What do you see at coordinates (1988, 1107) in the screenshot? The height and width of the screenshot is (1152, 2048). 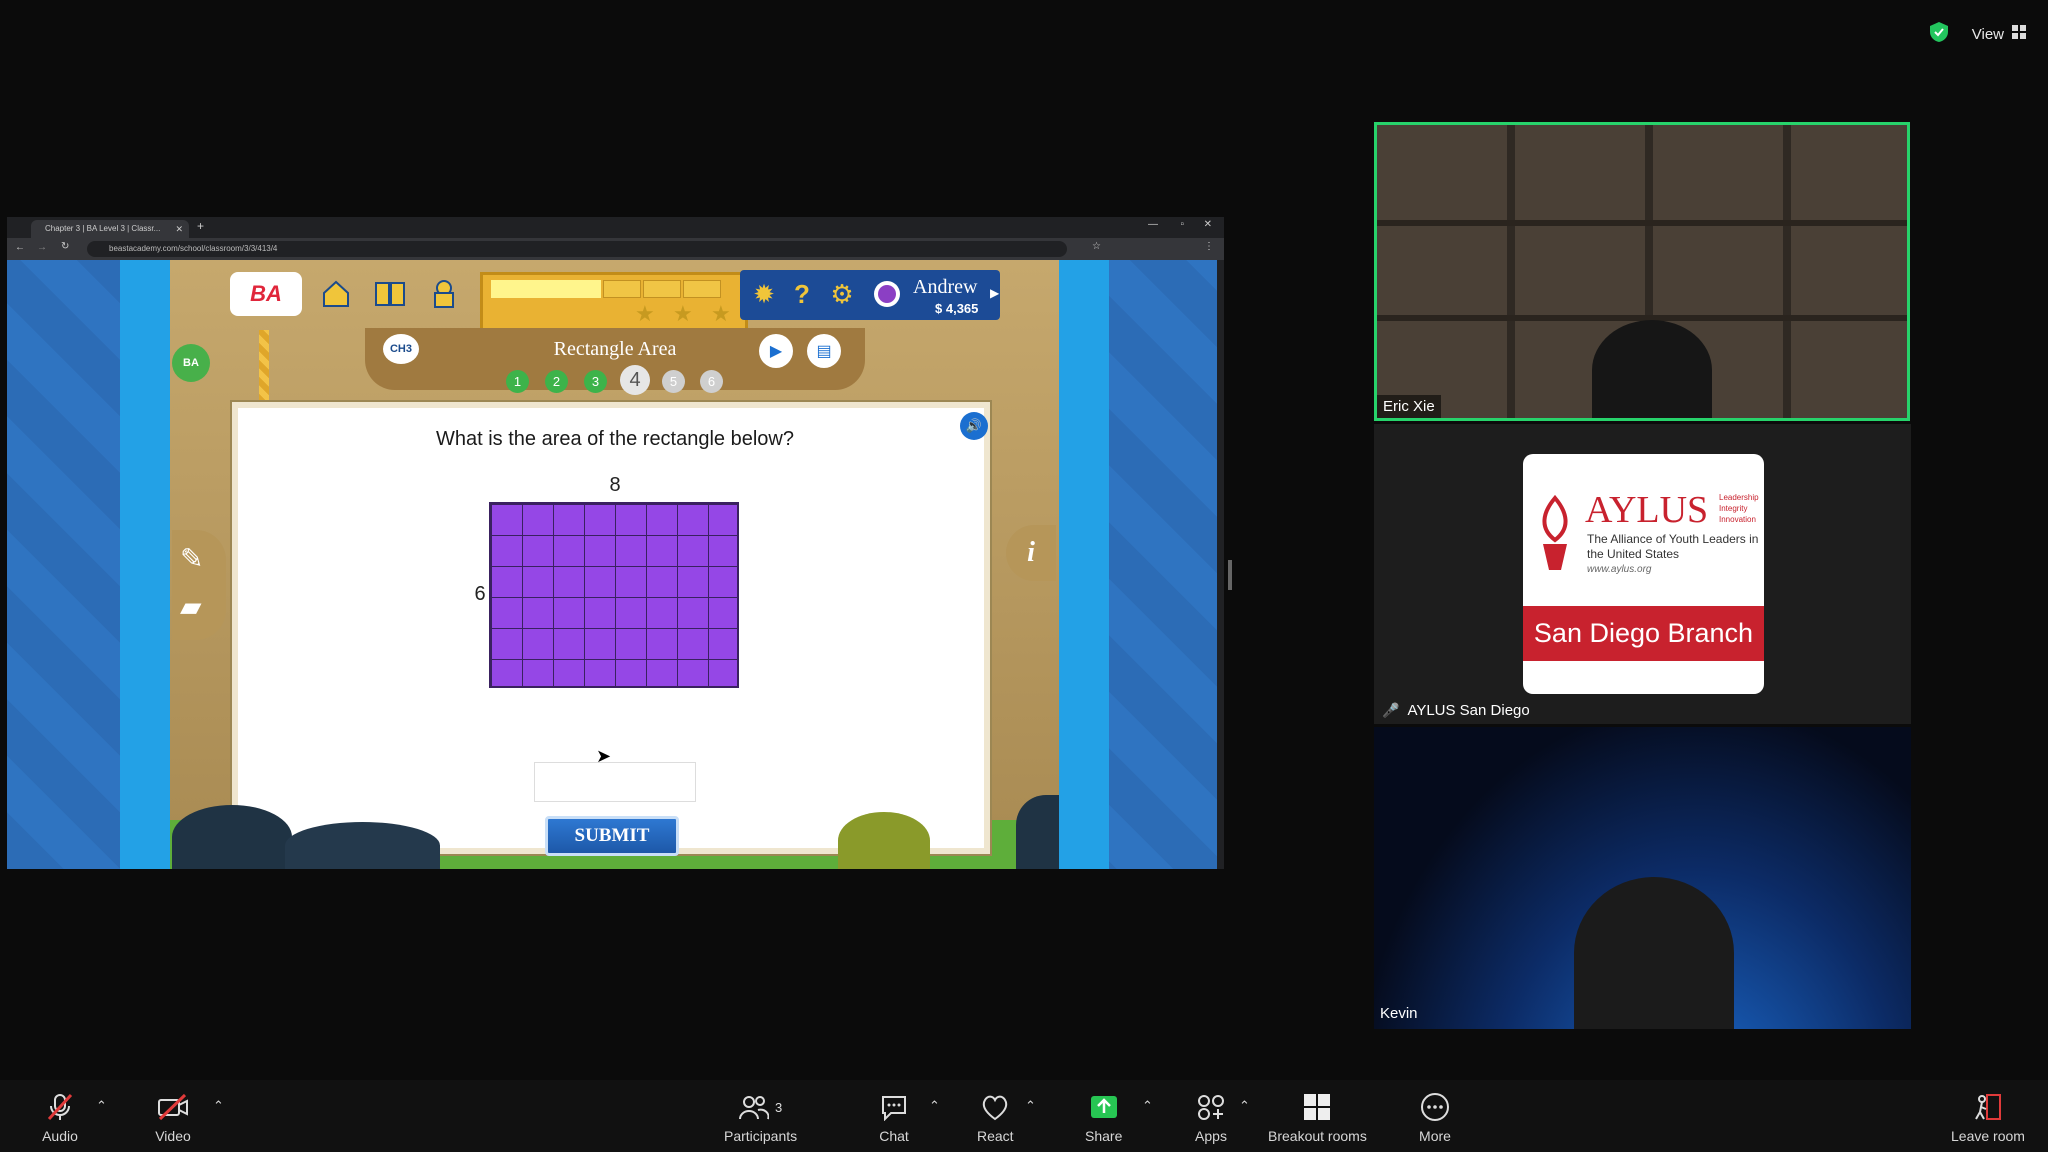 I see `leave-icon` at bounding box center [1988, 1107].